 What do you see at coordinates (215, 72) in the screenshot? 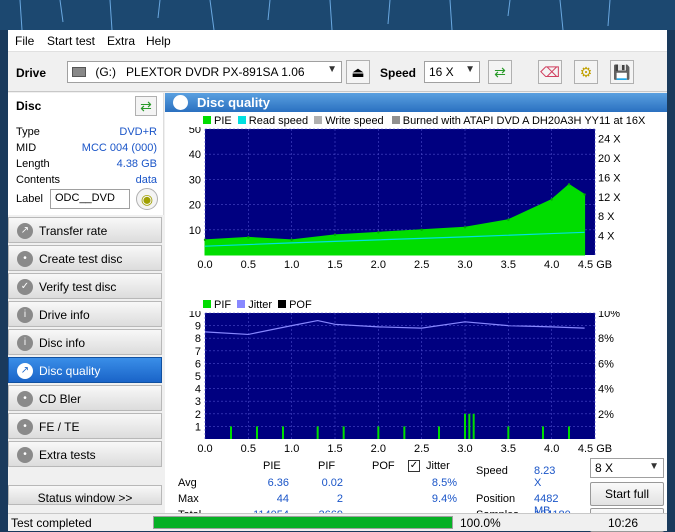
I see `drive-name: PLEXTOR DVDR PX-891SA 1.06` at bounding box center [215, 72].